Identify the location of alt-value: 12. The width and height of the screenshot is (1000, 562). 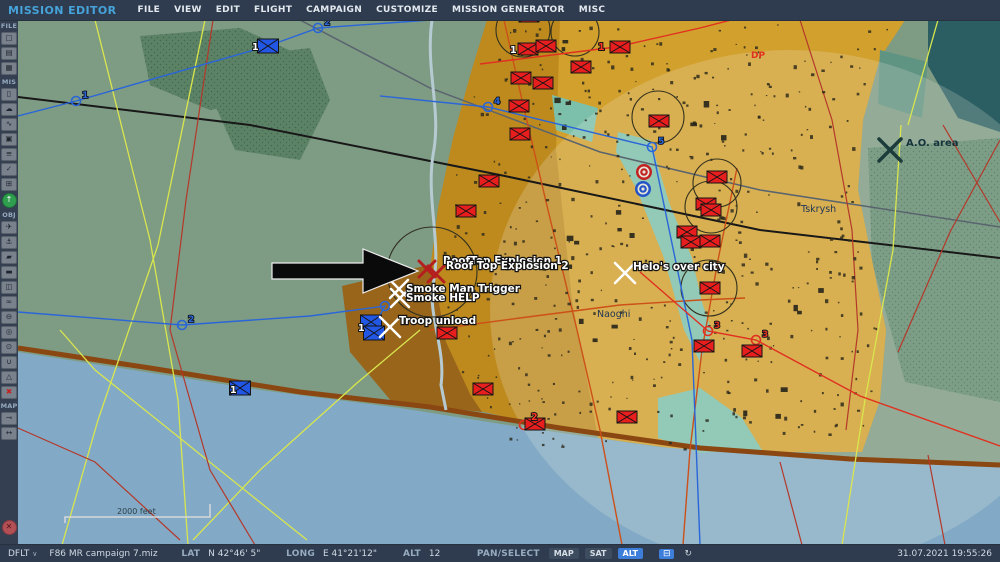
(434, 553).